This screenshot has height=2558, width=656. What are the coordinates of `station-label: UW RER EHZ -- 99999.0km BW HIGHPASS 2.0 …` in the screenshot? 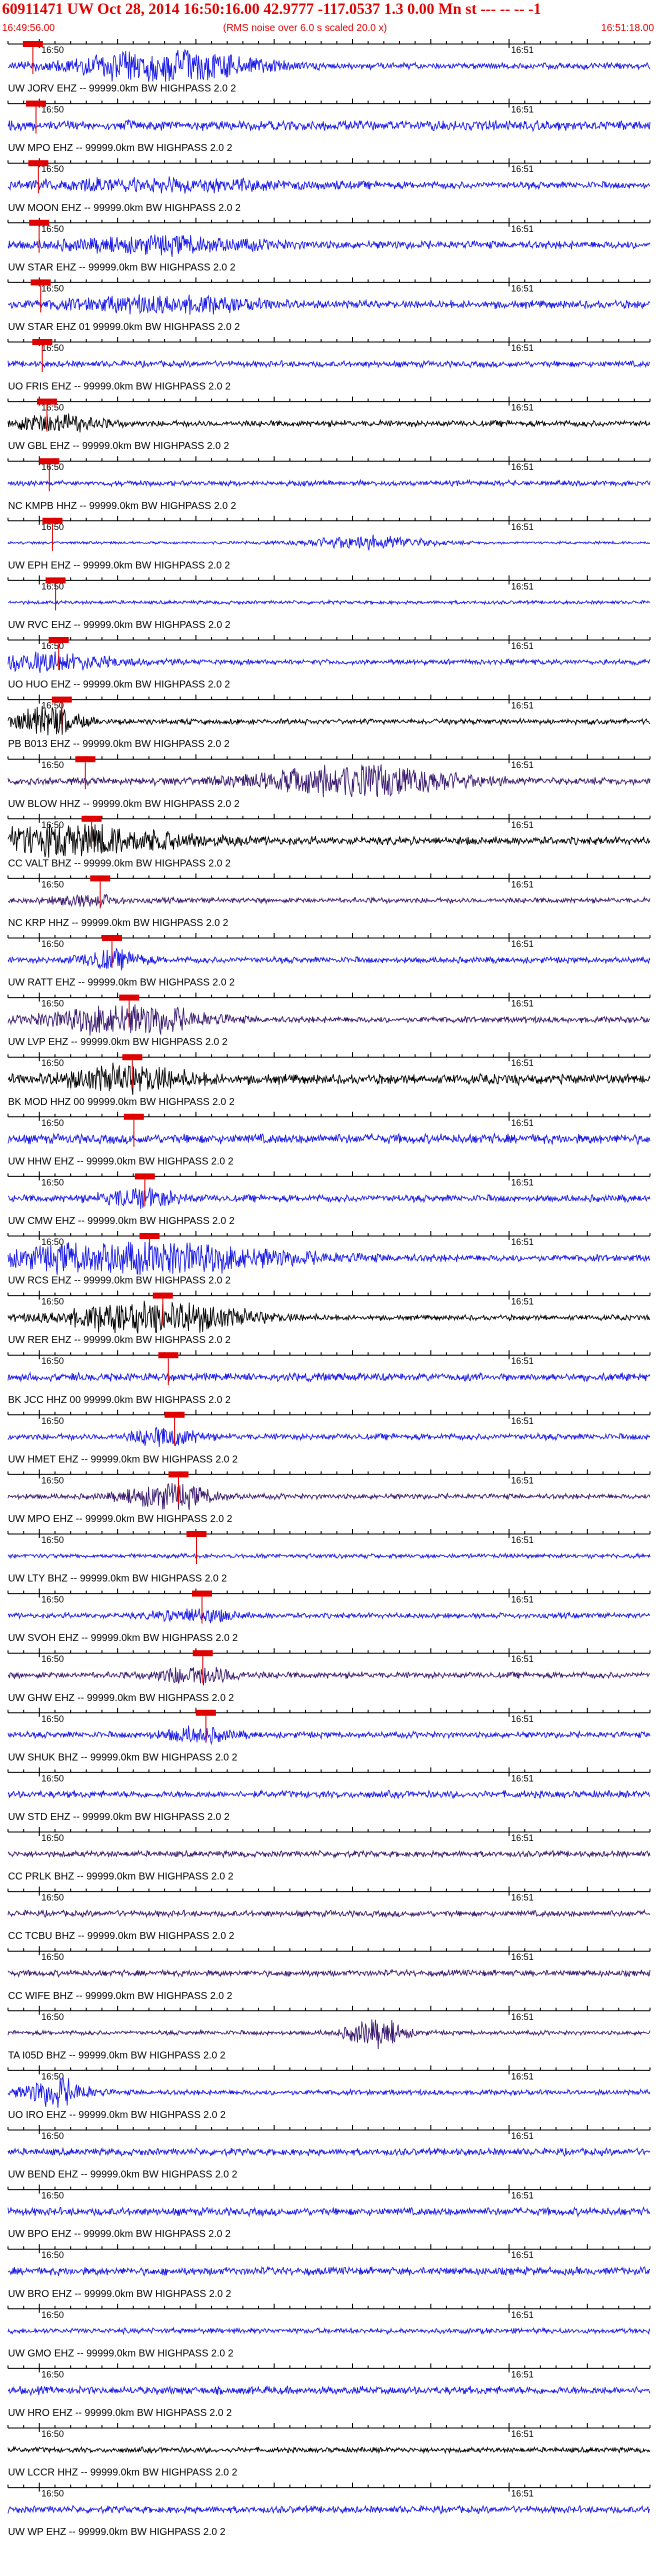 It's located at (119, 1340).